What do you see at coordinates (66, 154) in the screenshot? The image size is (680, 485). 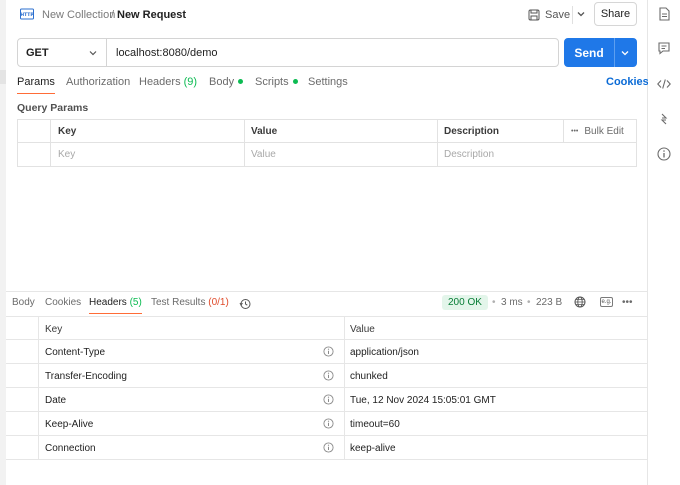 I see `param-key-input: Key` at bounding box center [66, 154].